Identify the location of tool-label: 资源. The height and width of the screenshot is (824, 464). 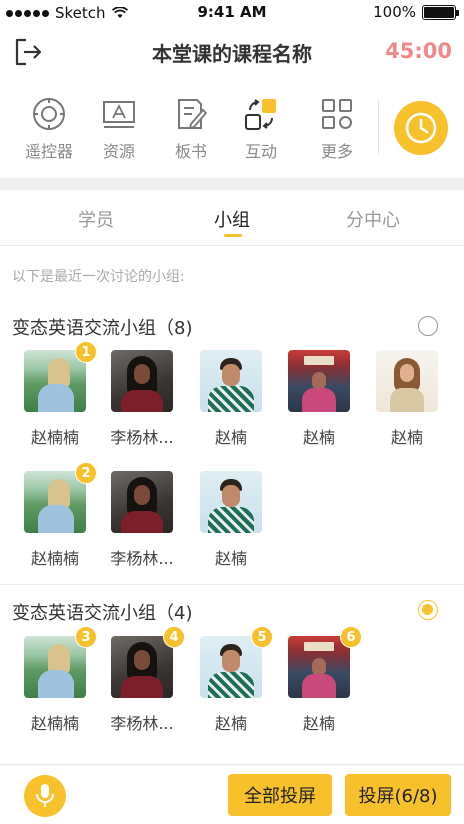
(118, 151).